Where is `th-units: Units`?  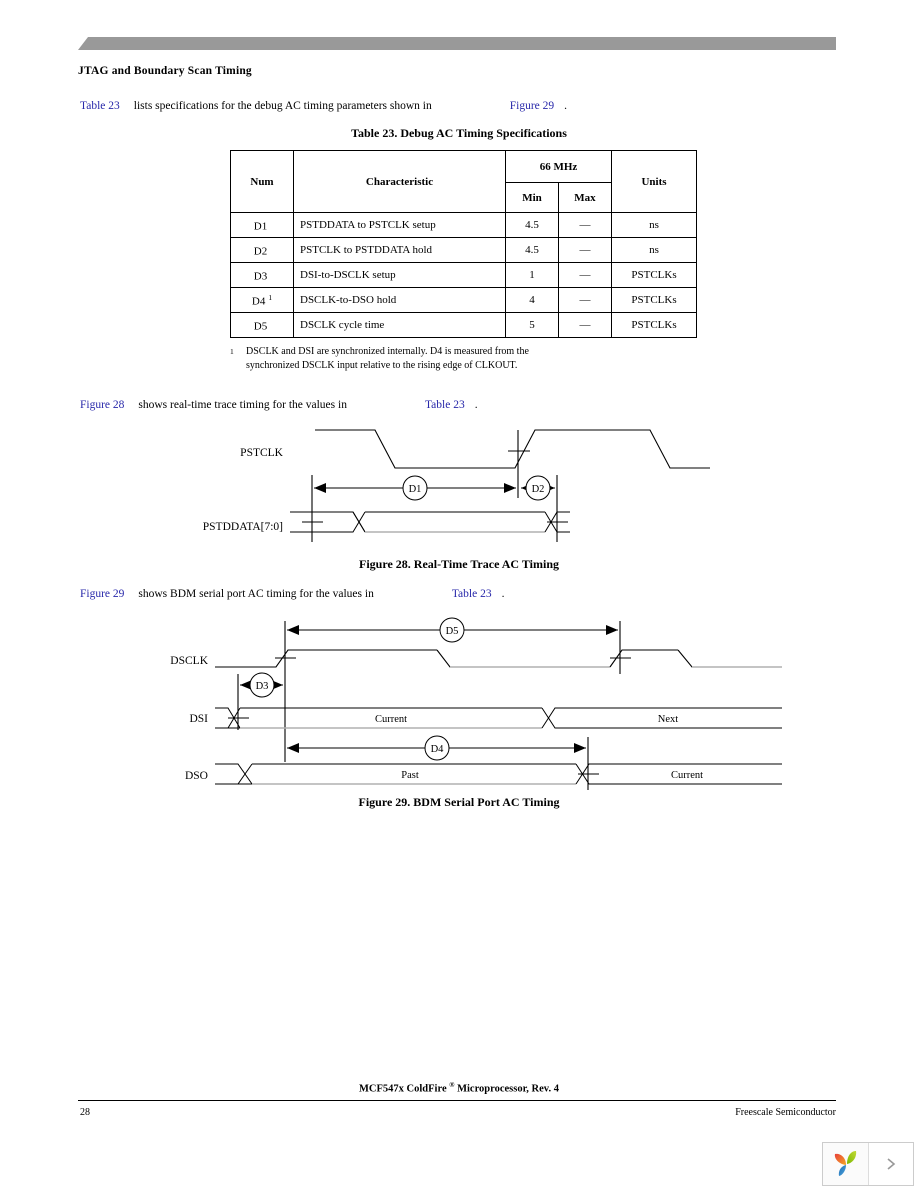 th-units: Units is located at coordinates (654, 181).